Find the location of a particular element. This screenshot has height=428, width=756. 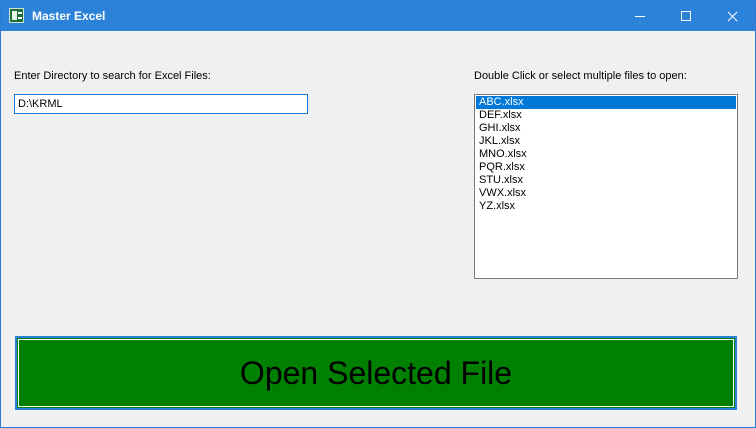

list-item: DEF.xlsx is located at coordinates (606, 115).